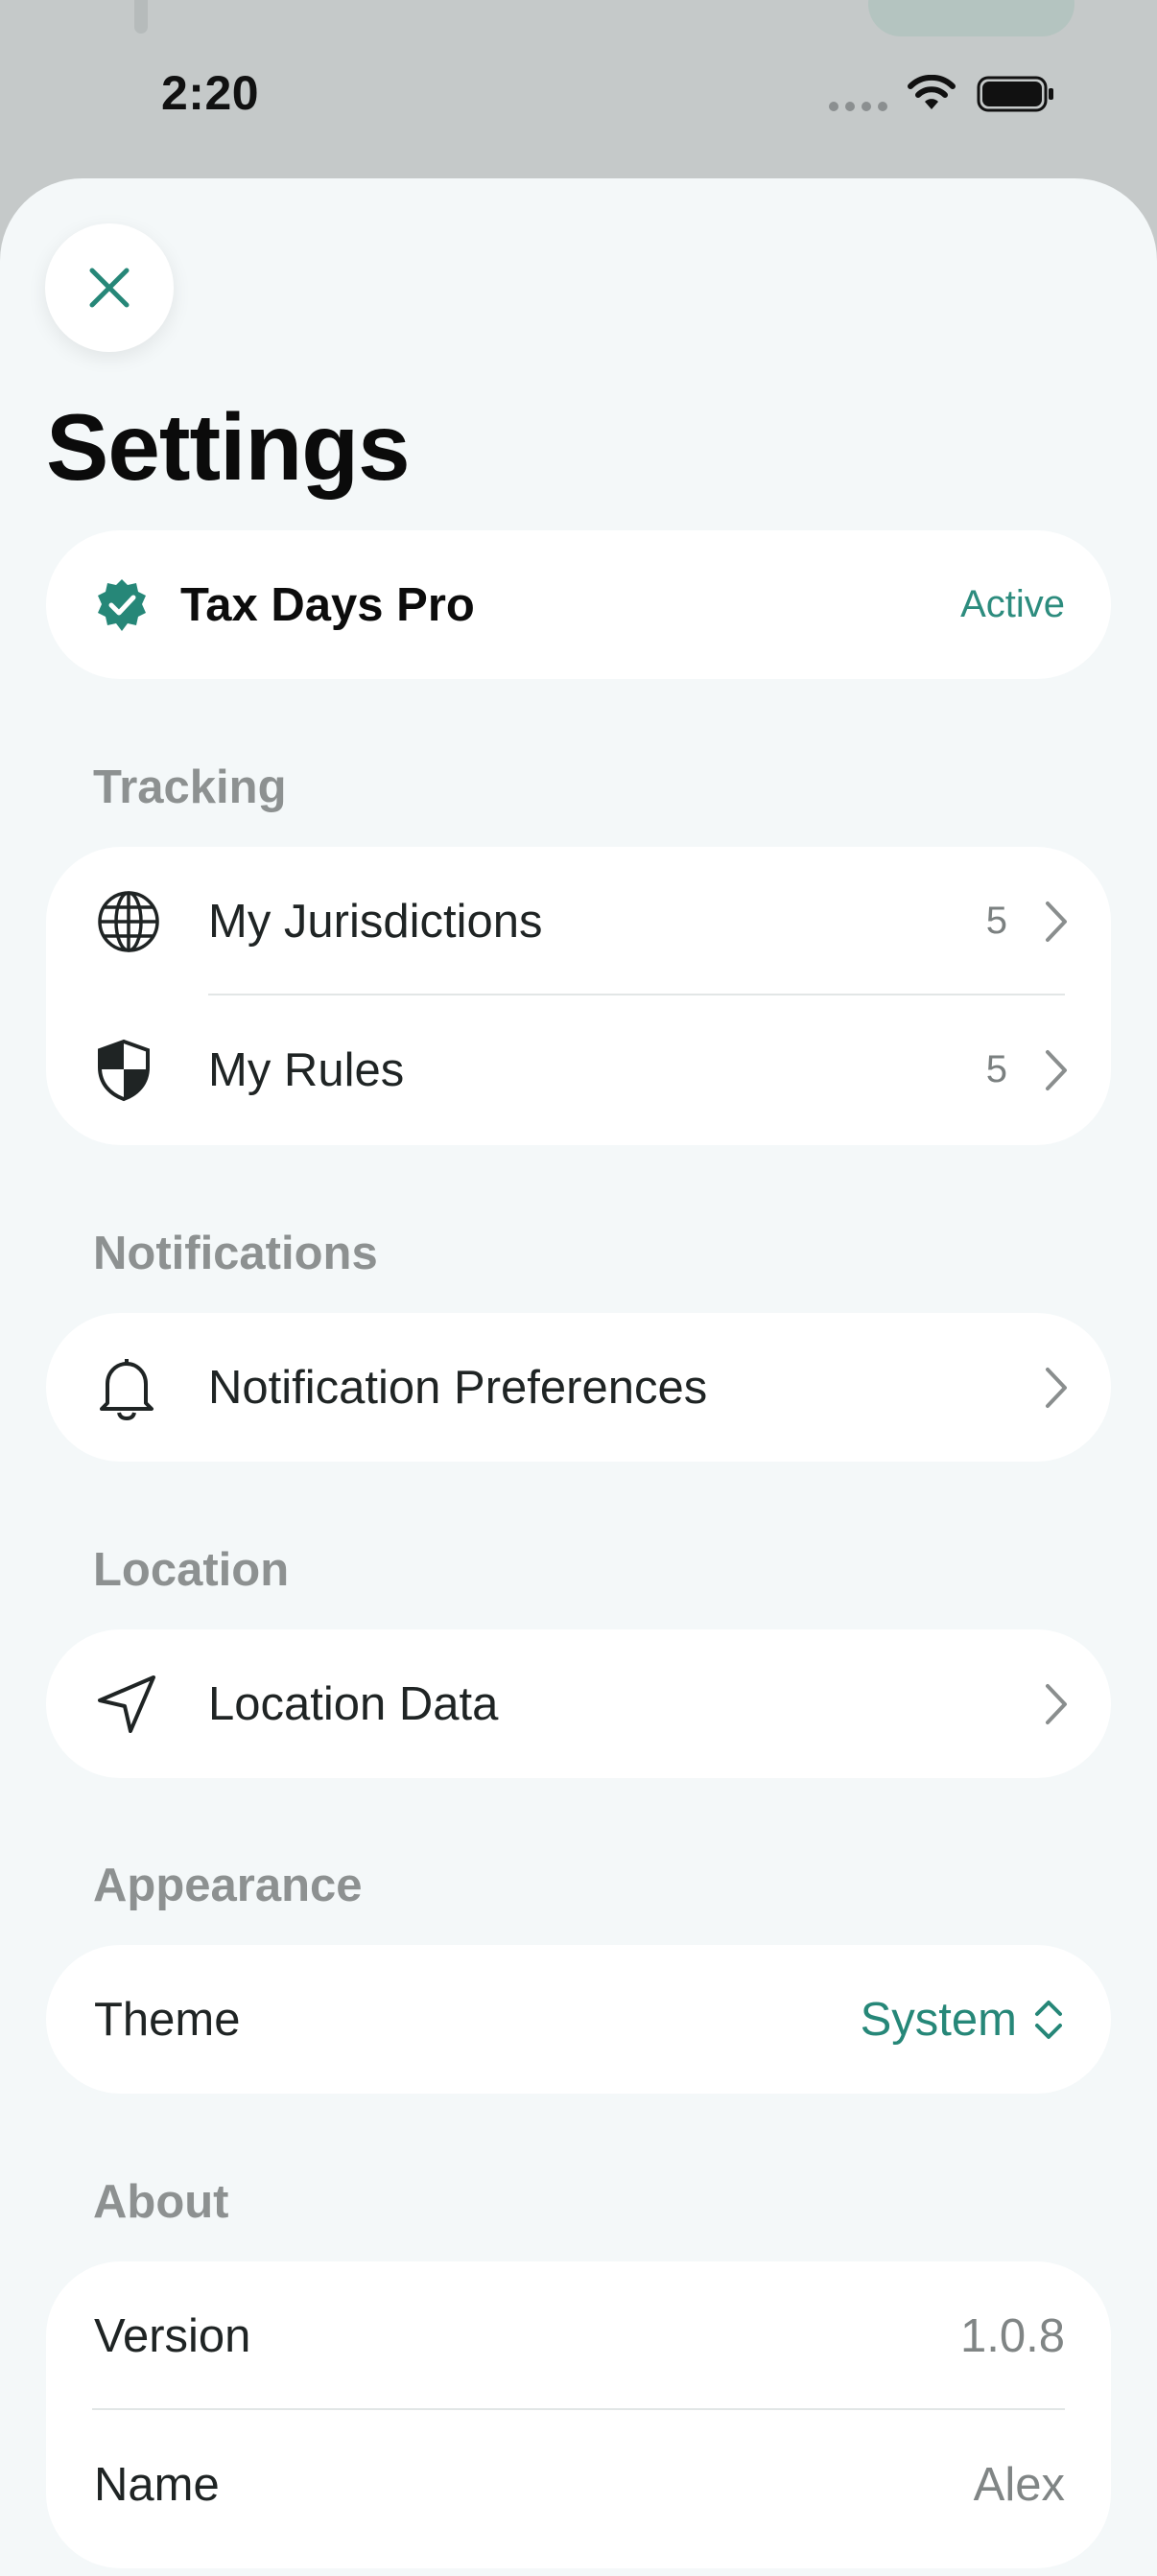 The height and width of the screenshot is (2576, 1157). What do you see at coordinates (578, 1069) in the screenshot?
I see `settings-row-rules: My Rules 5` at bounding box center [578, 1069].